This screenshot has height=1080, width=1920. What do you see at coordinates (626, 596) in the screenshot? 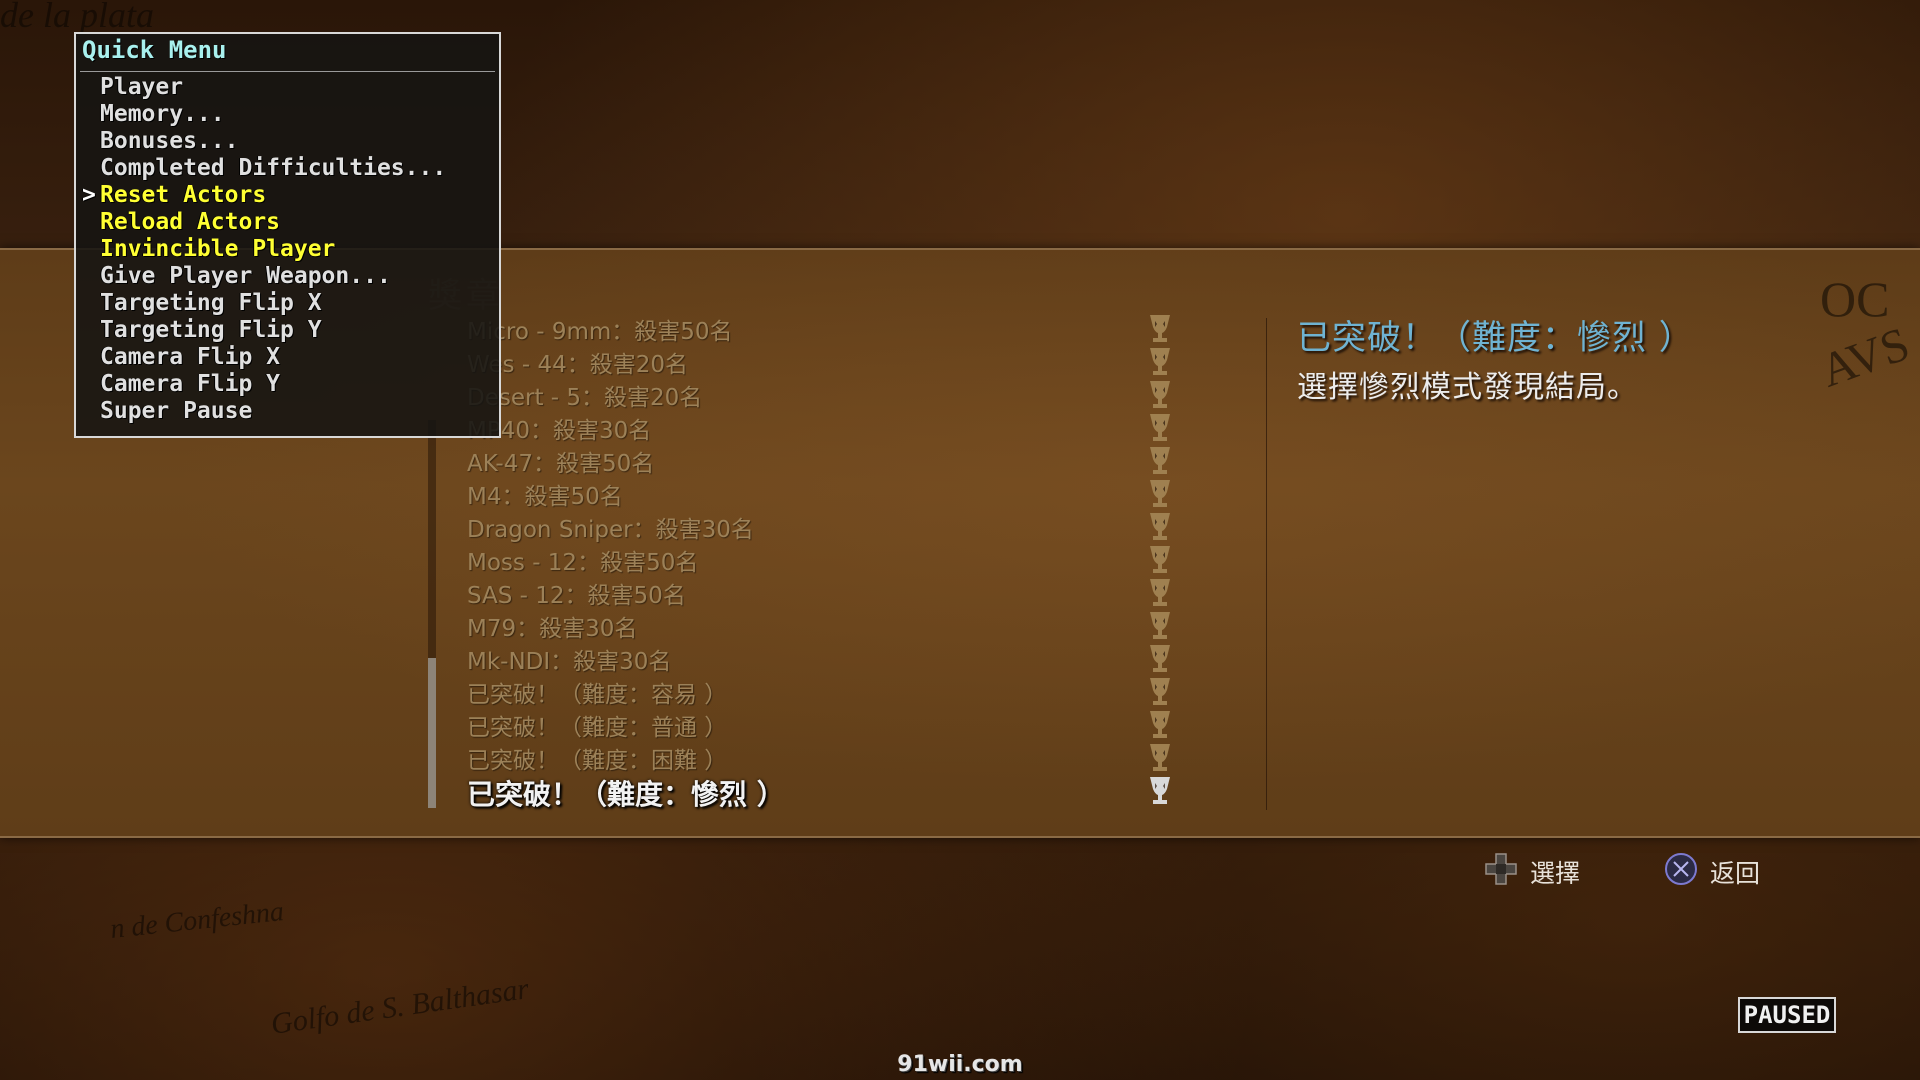
I see `medal-item: SAS - 12：殺害50名` at bounding box center [626, 596].